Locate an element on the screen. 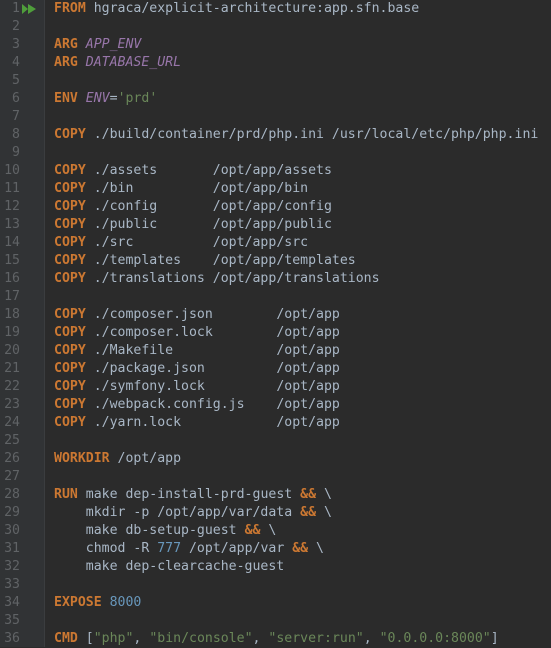 This screenshot has height=648, width=551. text-token: ./src /opt/app/src is located at coordinates (197, 242).